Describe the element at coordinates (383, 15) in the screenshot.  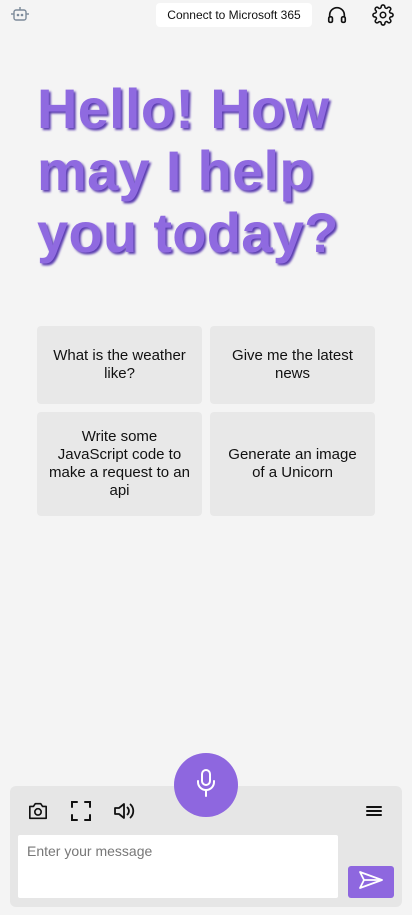
I see `gear-icon` at that location.